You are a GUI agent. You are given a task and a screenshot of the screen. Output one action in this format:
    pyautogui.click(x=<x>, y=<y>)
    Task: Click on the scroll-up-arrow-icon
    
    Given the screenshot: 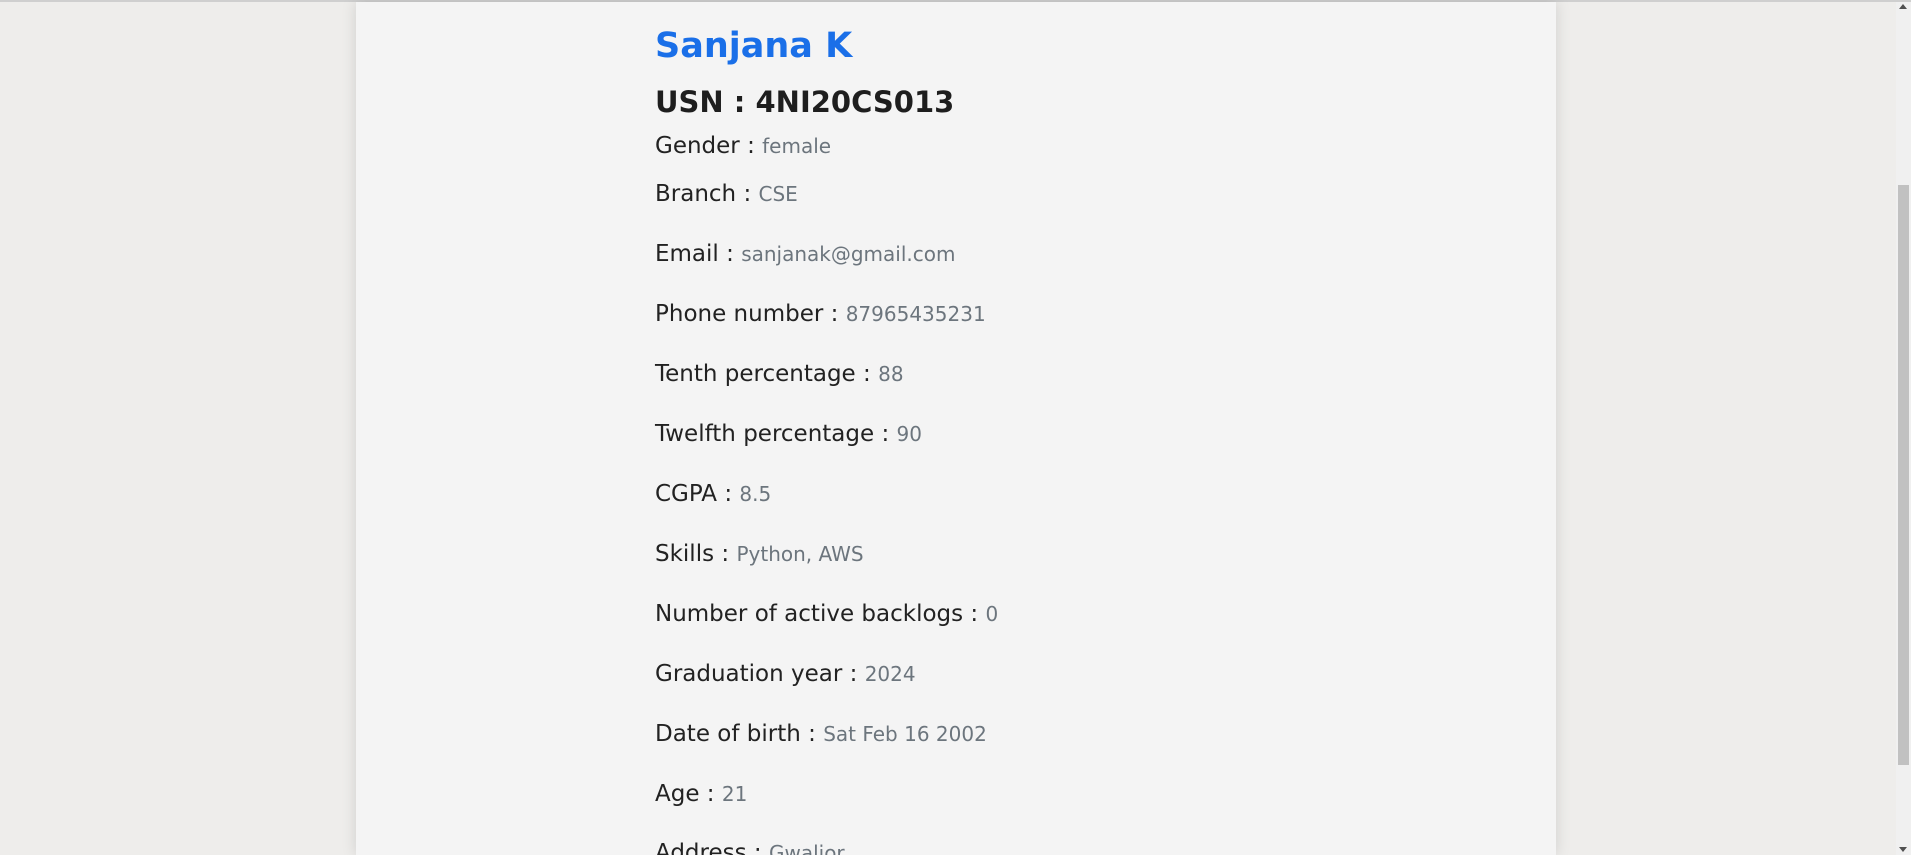 What is the action you would take?
    pyautogui.click(x=1903, y=6)
    